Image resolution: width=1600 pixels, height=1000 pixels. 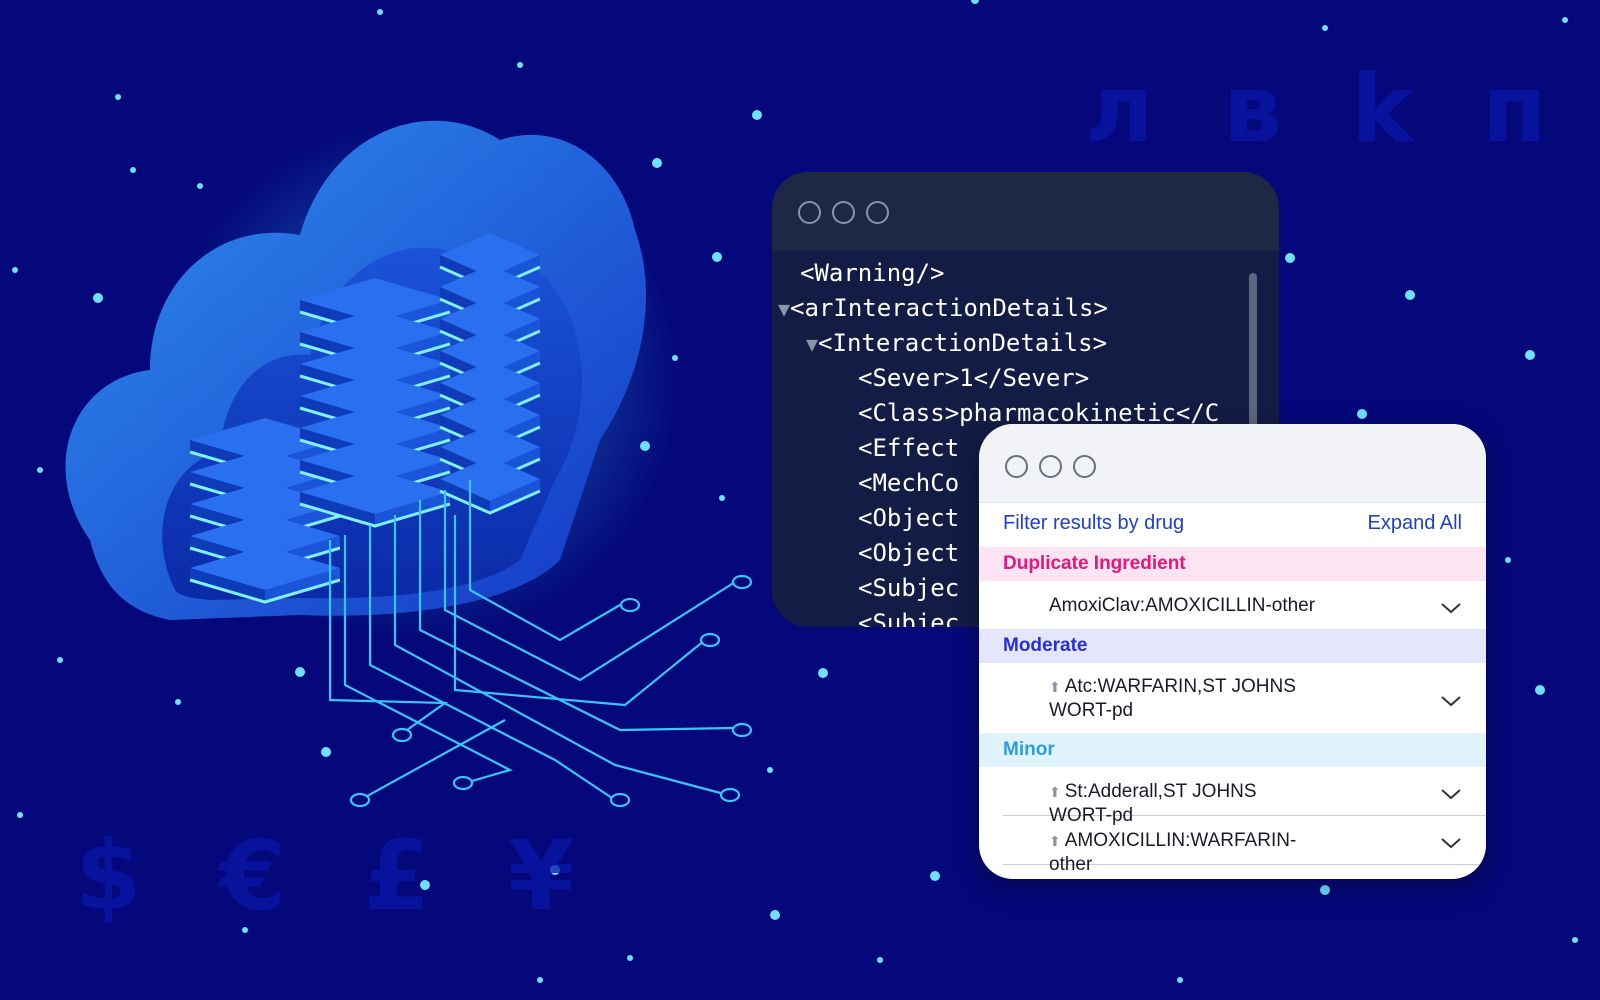 I want to click on filter-bar: Filter results by drug Expand All, so click(x=1232, y=525).